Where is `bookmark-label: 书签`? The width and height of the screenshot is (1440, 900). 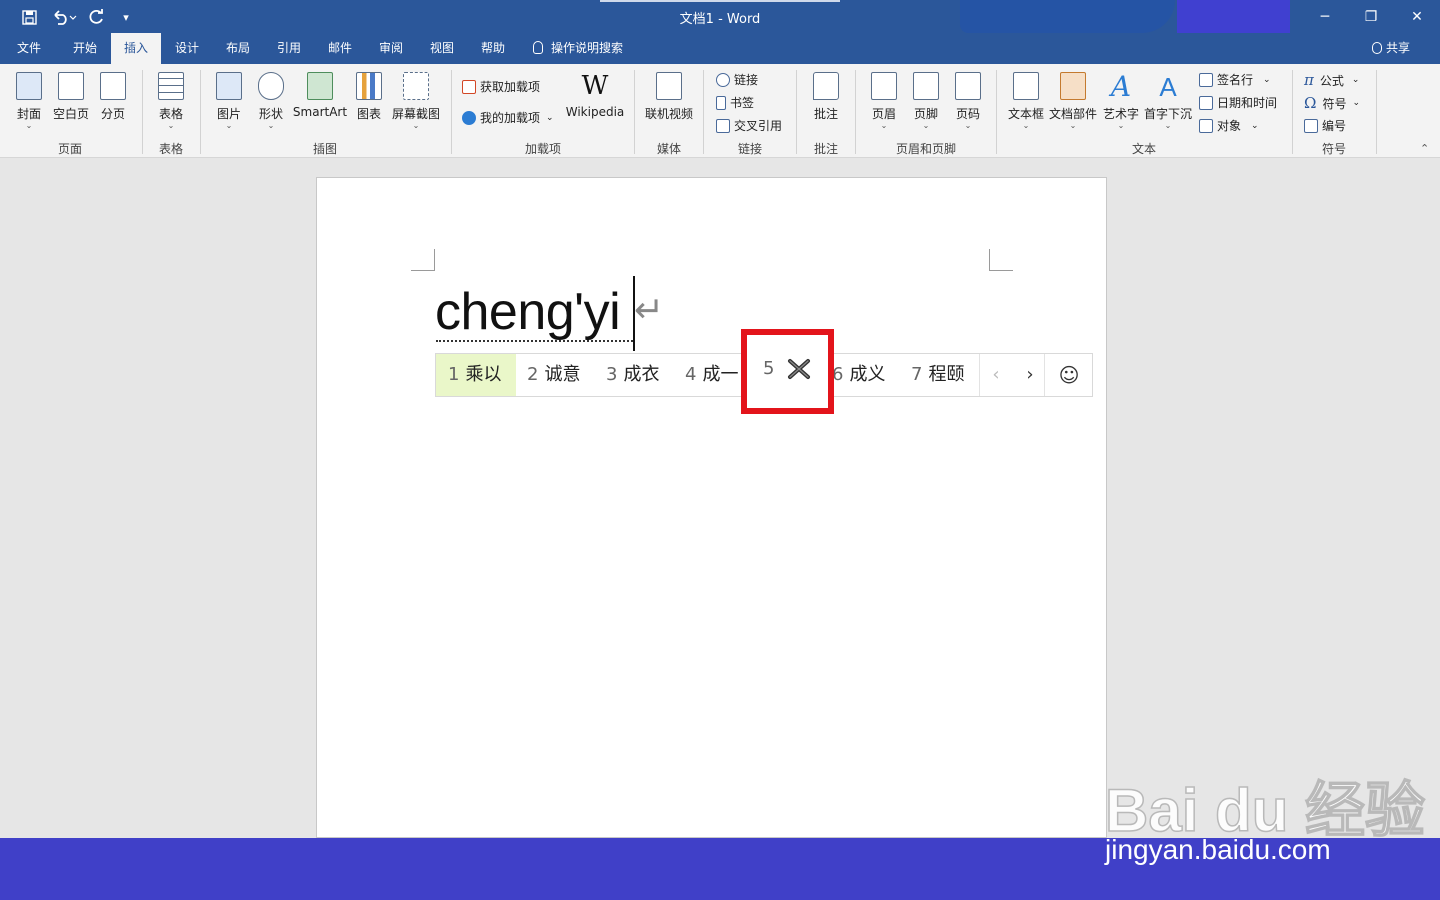
bookmark-label: 书签 is located at coordinates (742, 103).